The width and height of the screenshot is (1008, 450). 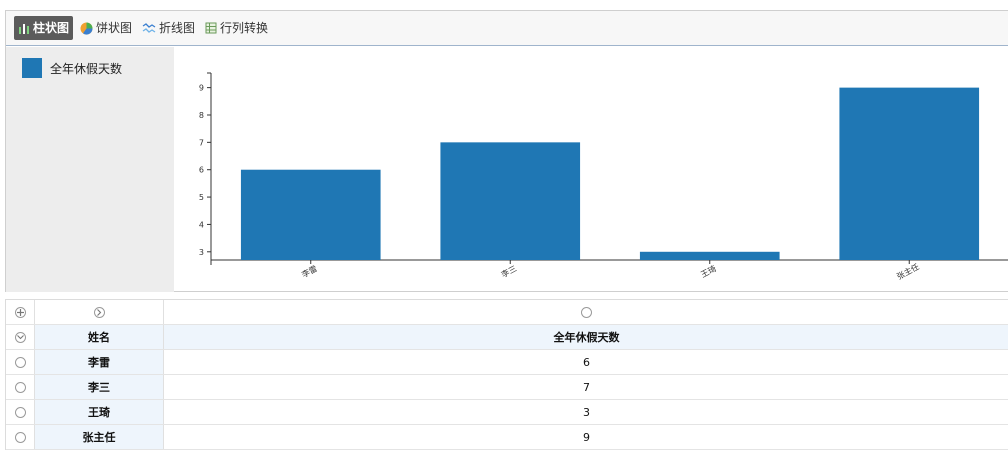 I want to click on grid-add-cell, so click(x=20, y=312).